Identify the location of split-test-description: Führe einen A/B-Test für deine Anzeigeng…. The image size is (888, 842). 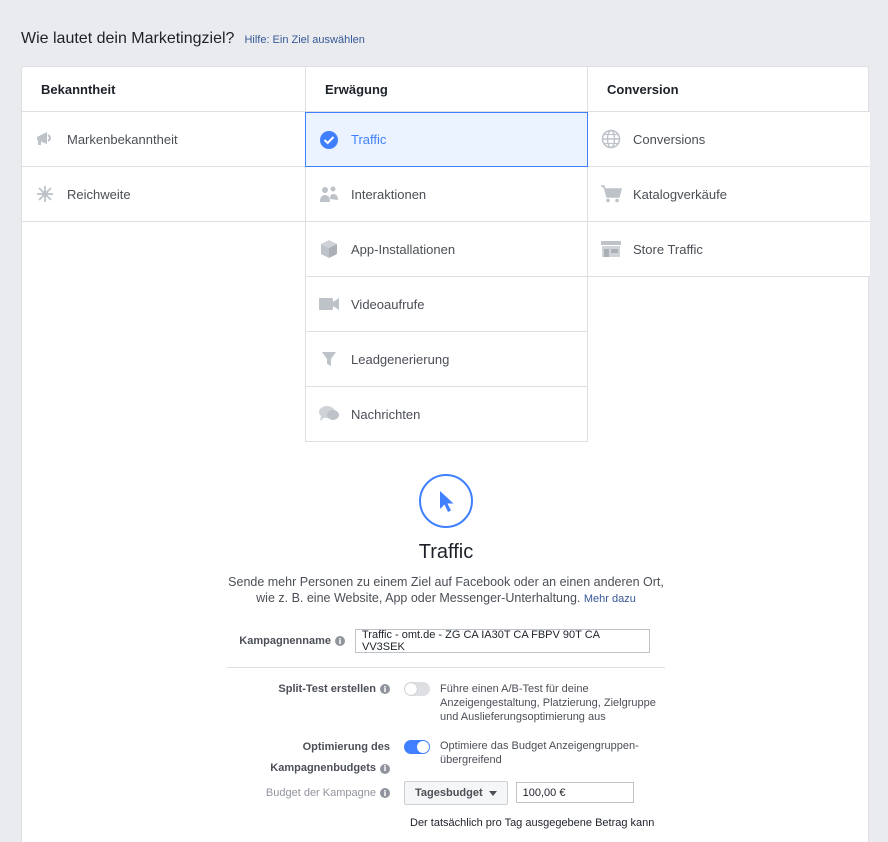
(548, 703).